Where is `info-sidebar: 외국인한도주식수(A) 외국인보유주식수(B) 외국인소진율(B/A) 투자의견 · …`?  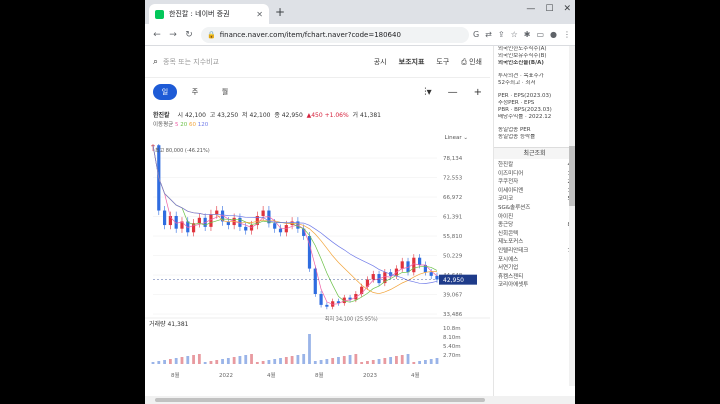 info-sidebar: 외국인한도주식수(A) 외국인보유주식수(B) 외국인소진율(B/A) 투자의견 · … is located at coordinates (534, 221).